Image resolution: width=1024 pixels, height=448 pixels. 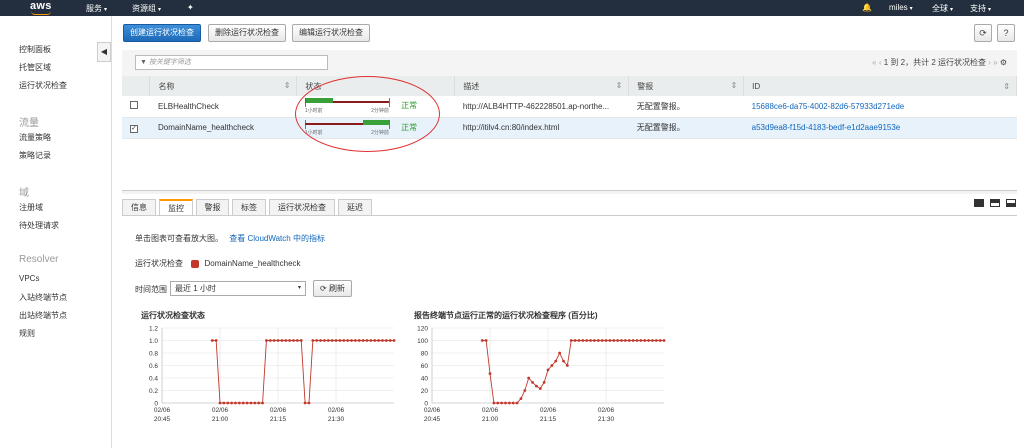 I want to click on tab-tags: 标签, so click(x=249, y=207).